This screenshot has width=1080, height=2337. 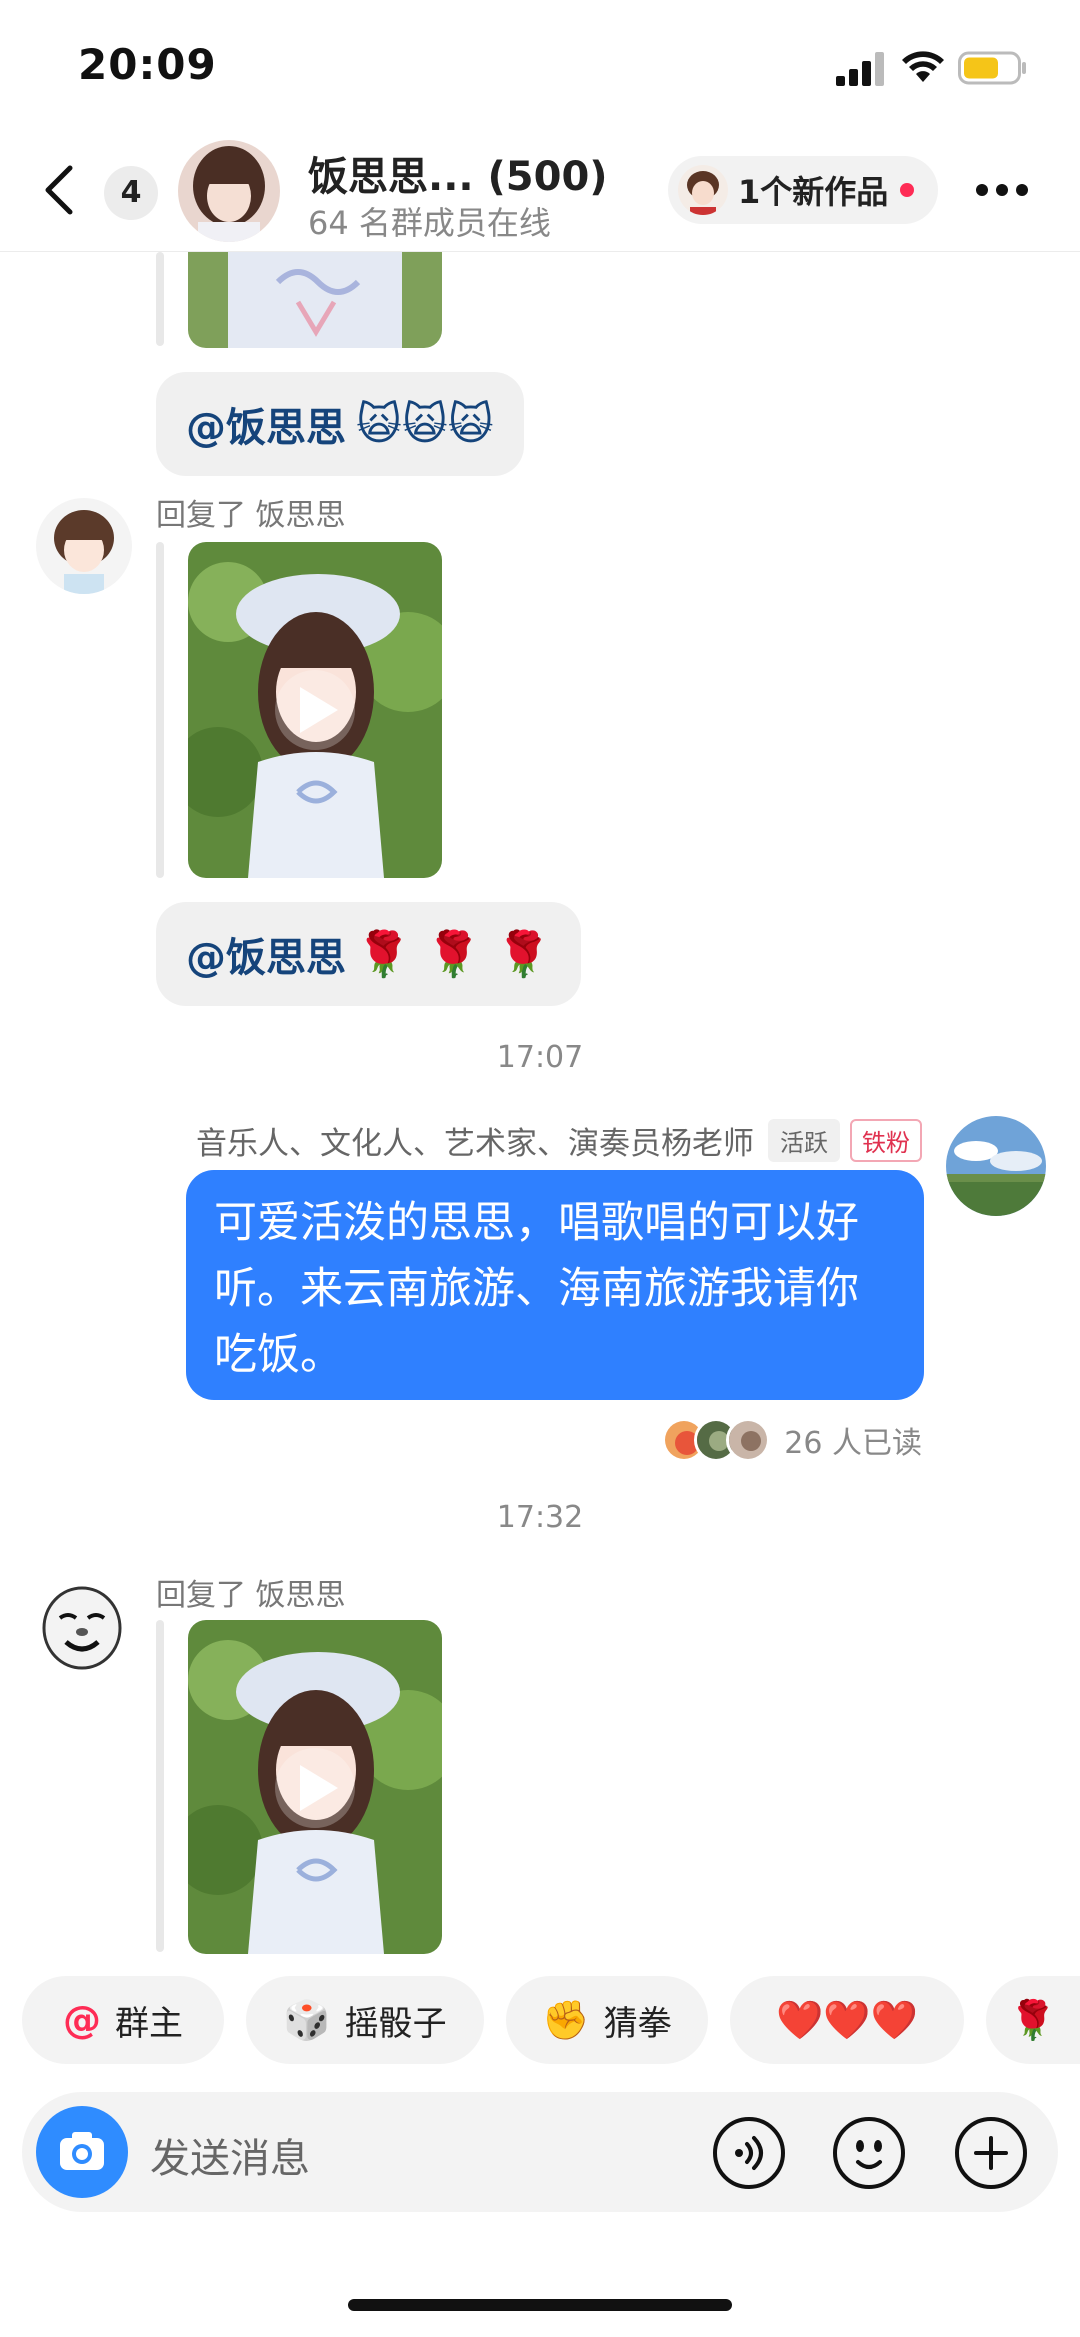 I want to click on active-badge: 活跃, so click(x=804, y=1140).